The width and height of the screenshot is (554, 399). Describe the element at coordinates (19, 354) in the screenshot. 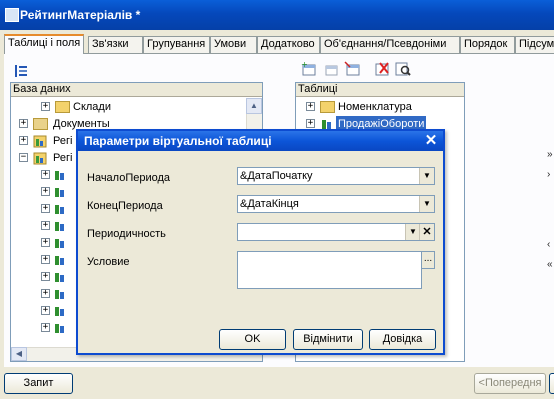

I see `scroll-left-arrow-icon: ◀` at that location.